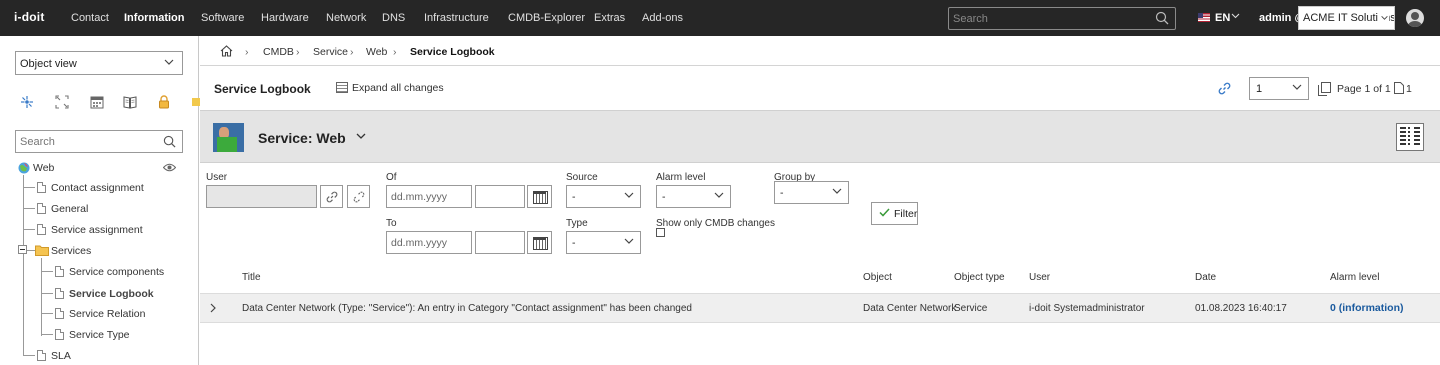  Describe the element at coordinates (820, 136) in the screenshot. I see `object-header: Service: Web` at that location.